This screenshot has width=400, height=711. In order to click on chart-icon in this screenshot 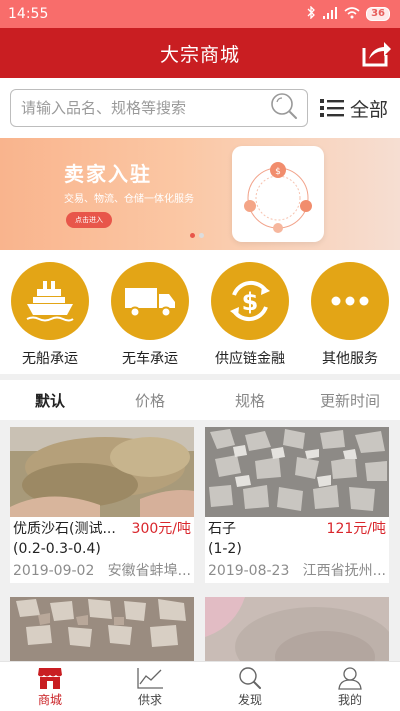, I will do `click(150, 678)`.